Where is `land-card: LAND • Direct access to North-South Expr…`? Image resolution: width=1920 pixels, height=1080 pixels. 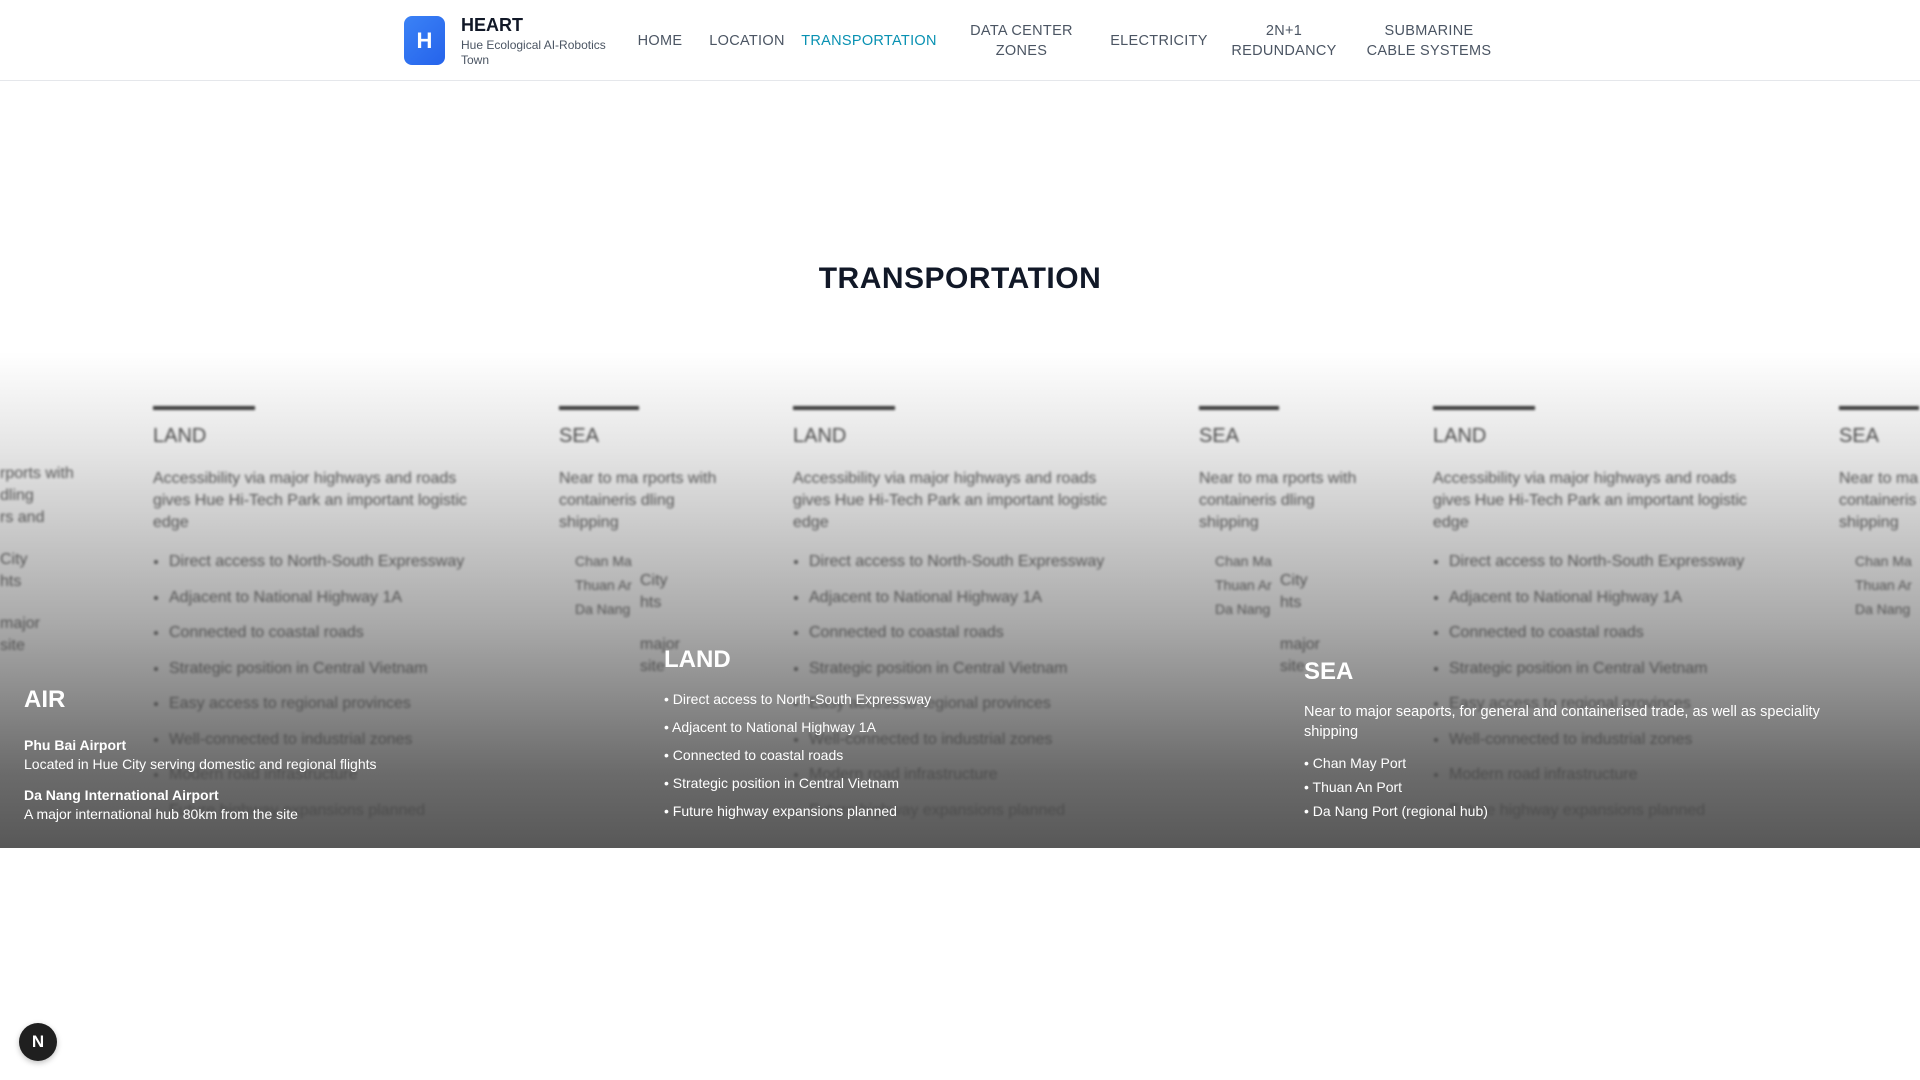
land-card: LAND • Direct access to North-South Expr… is located at coordinates (797, 738).